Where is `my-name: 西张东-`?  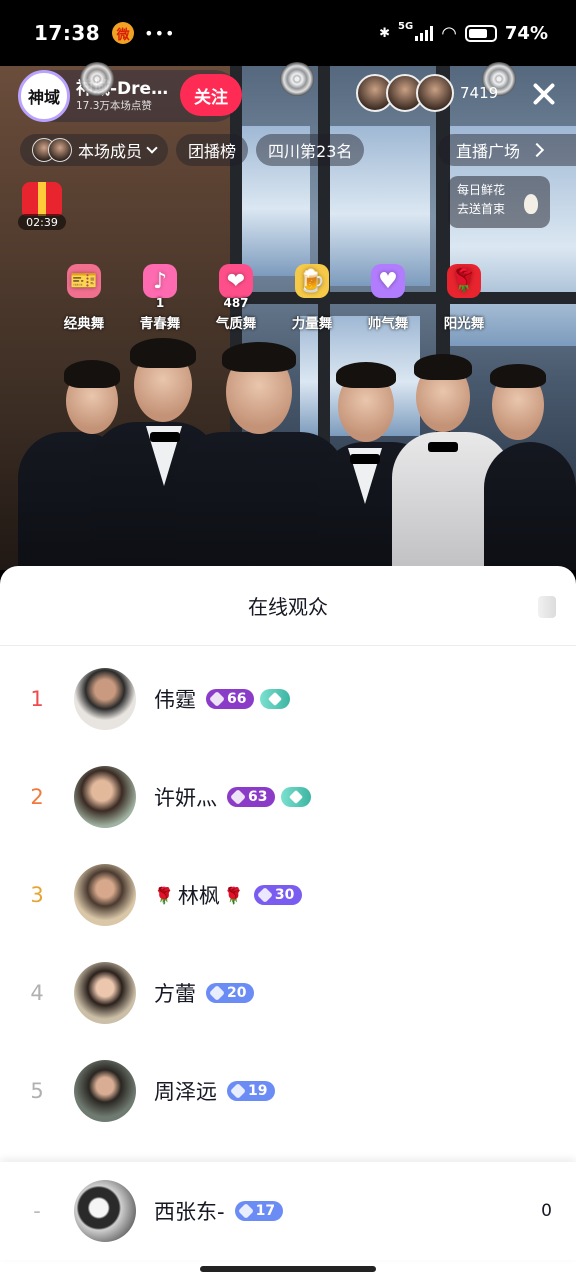 my-name: 西张东- is located at coordinates (189, 1212).